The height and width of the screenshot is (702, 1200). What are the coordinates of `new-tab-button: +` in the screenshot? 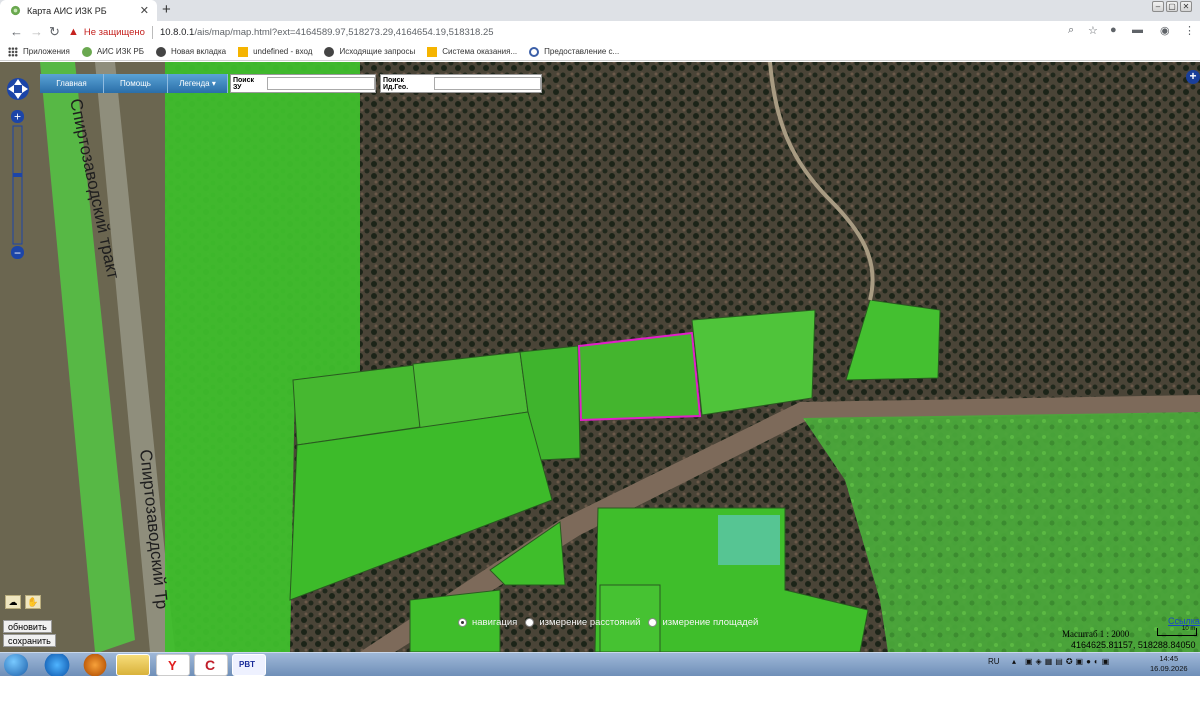 It's located at (166, 9).